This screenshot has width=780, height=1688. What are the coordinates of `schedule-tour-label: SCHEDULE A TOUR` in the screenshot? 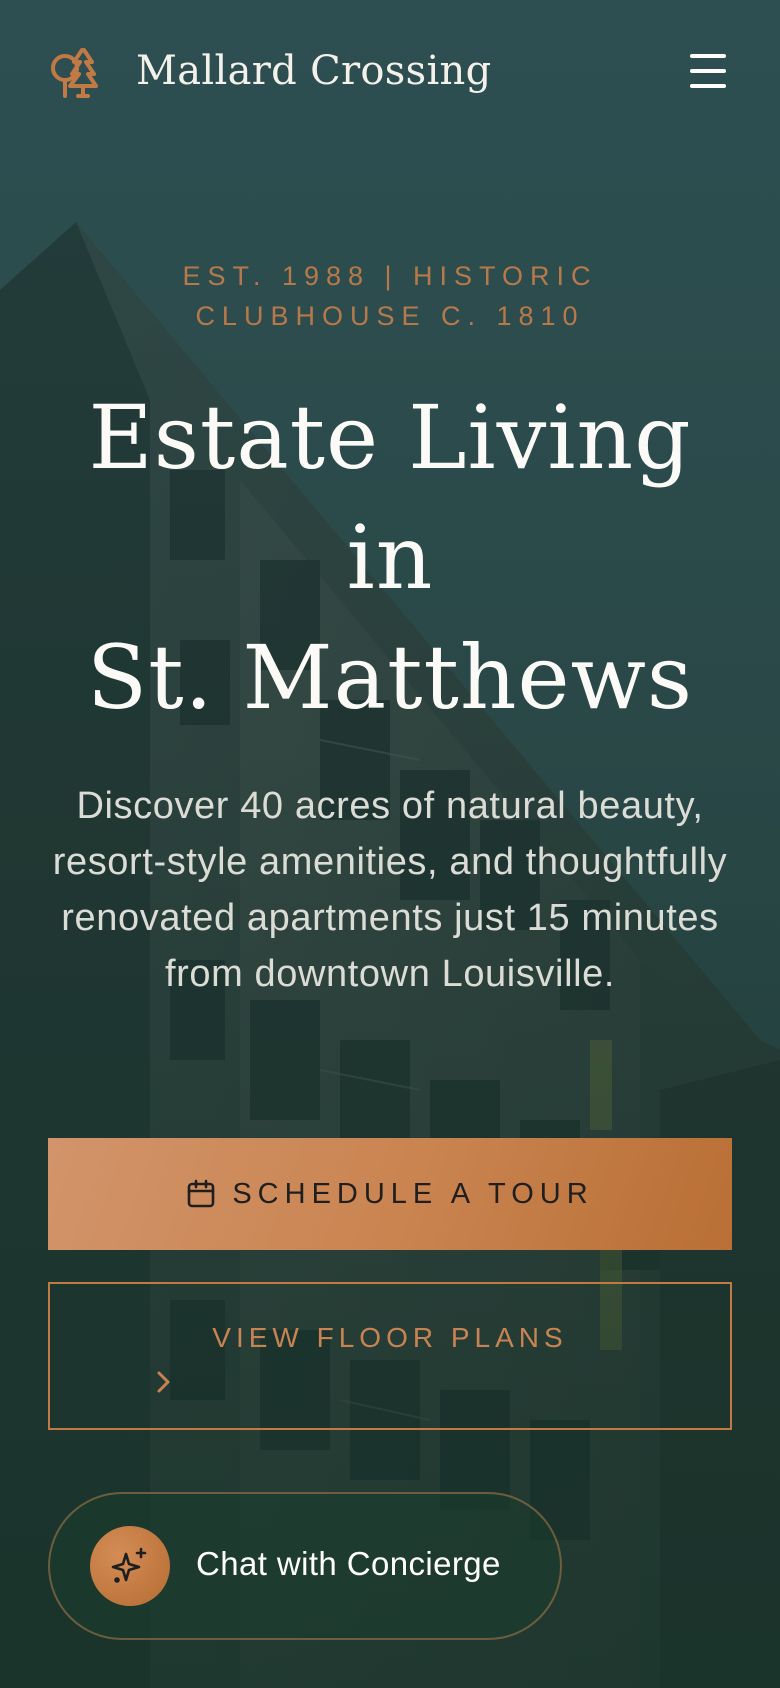 It's located at (413, 1193).